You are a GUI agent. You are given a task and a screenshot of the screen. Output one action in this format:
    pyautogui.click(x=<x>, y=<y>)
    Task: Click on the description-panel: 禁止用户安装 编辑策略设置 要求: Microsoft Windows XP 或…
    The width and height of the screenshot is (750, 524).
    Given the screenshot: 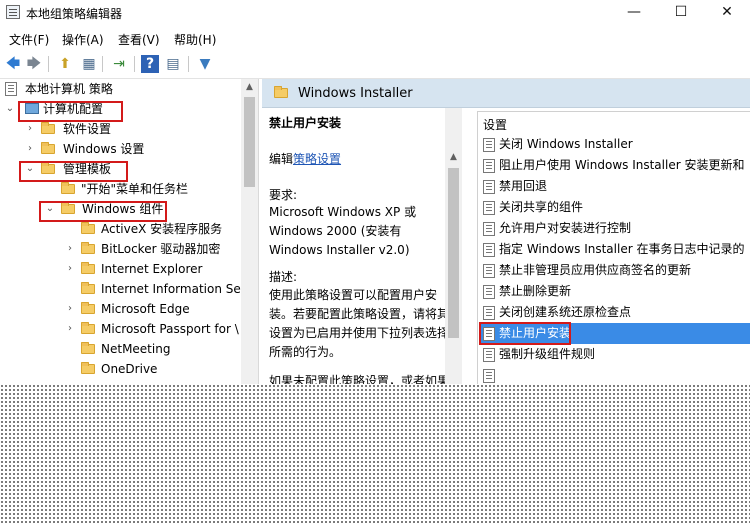 What is the action you would take?
    pyautogui.click(x=362, y=246)
    